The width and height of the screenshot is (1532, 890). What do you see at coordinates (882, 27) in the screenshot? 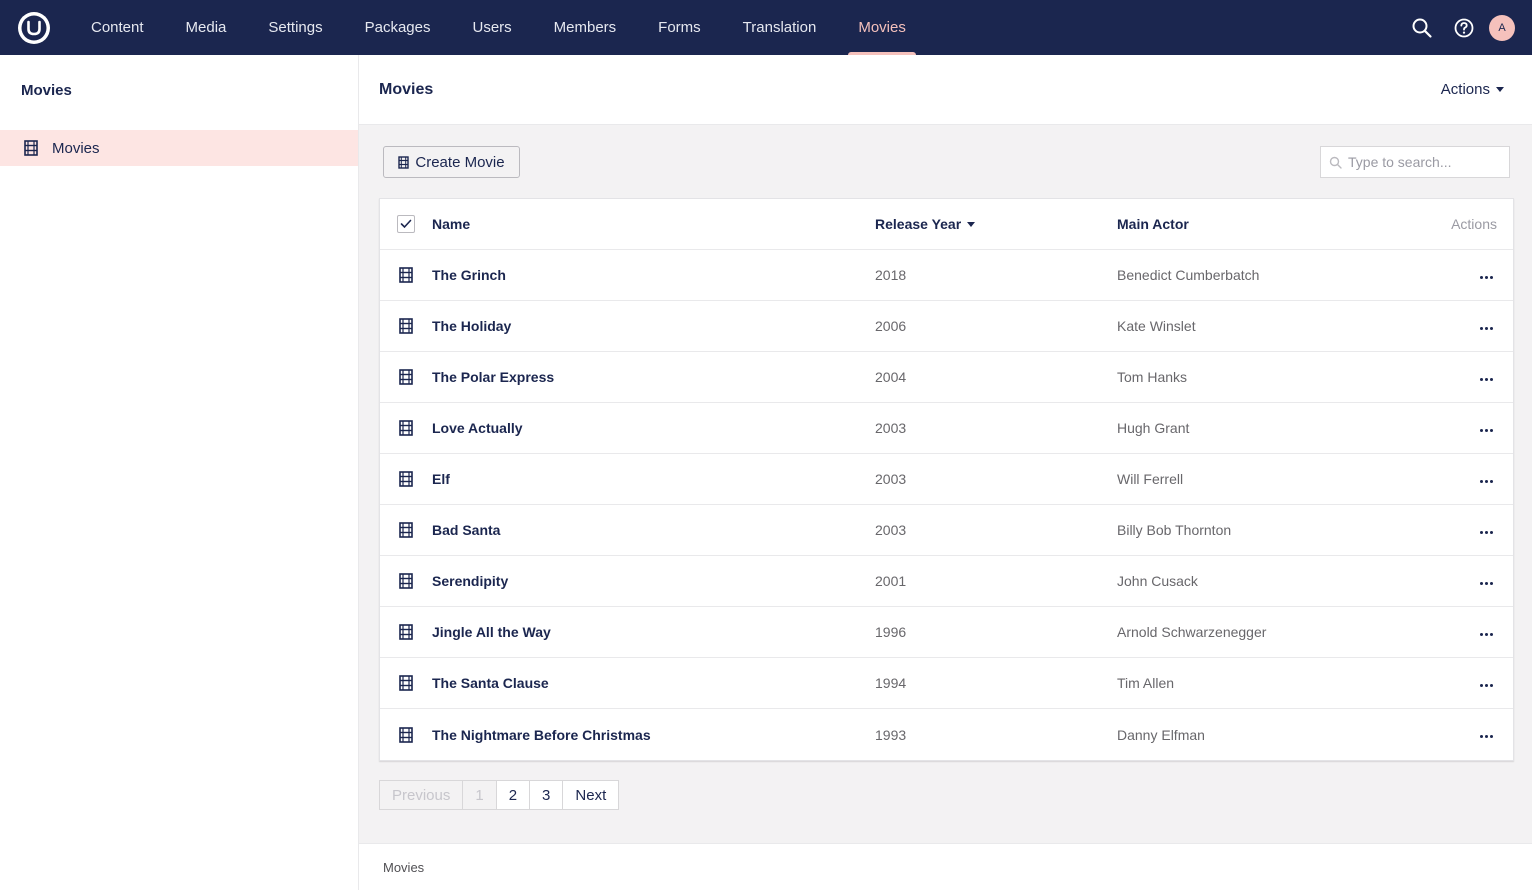
I see `nav-item-movies: Movies` at bounding box center [882, 27].